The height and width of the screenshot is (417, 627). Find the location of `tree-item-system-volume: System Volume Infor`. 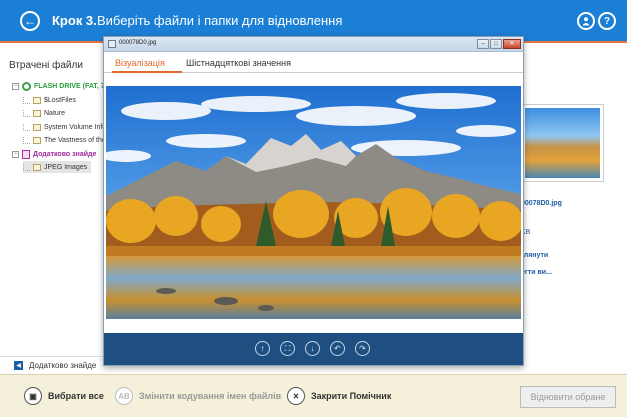

tree-item-system-volume: System Volume Infor is located at coordinates (66, 127).